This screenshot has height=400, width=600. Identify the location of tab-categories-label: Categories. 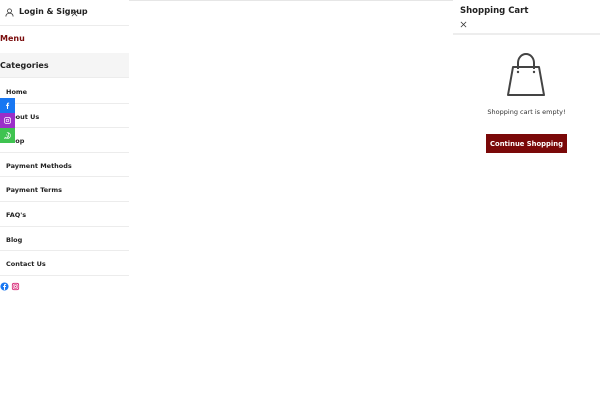
(24, 65).